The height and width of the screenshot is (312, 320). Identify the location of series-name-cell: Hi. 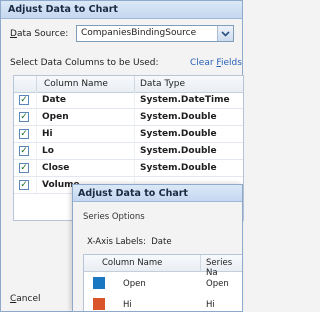
(210, 305).